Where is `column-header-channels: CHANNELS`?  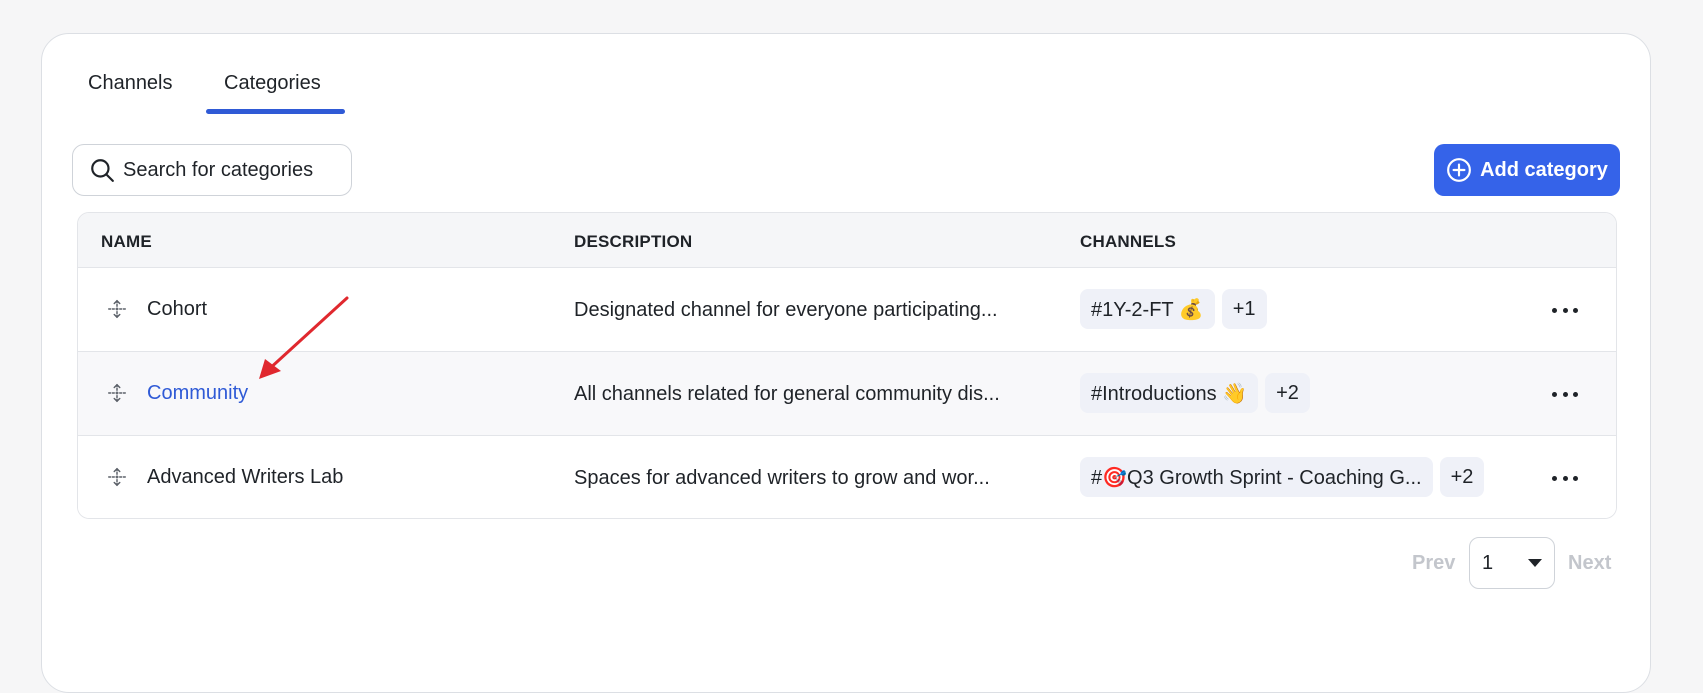
column-header-channels: CHANNELS is located at coordinates (1128, 241).